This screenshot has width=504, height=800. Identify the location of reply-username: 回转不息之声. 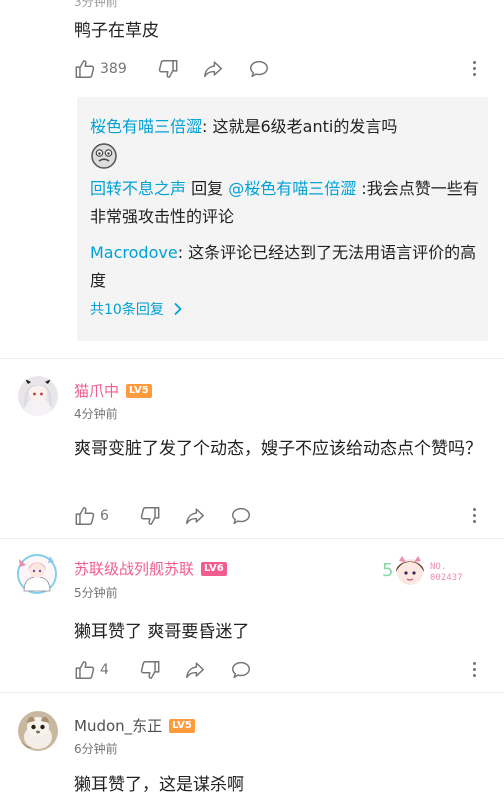
(138, 188).